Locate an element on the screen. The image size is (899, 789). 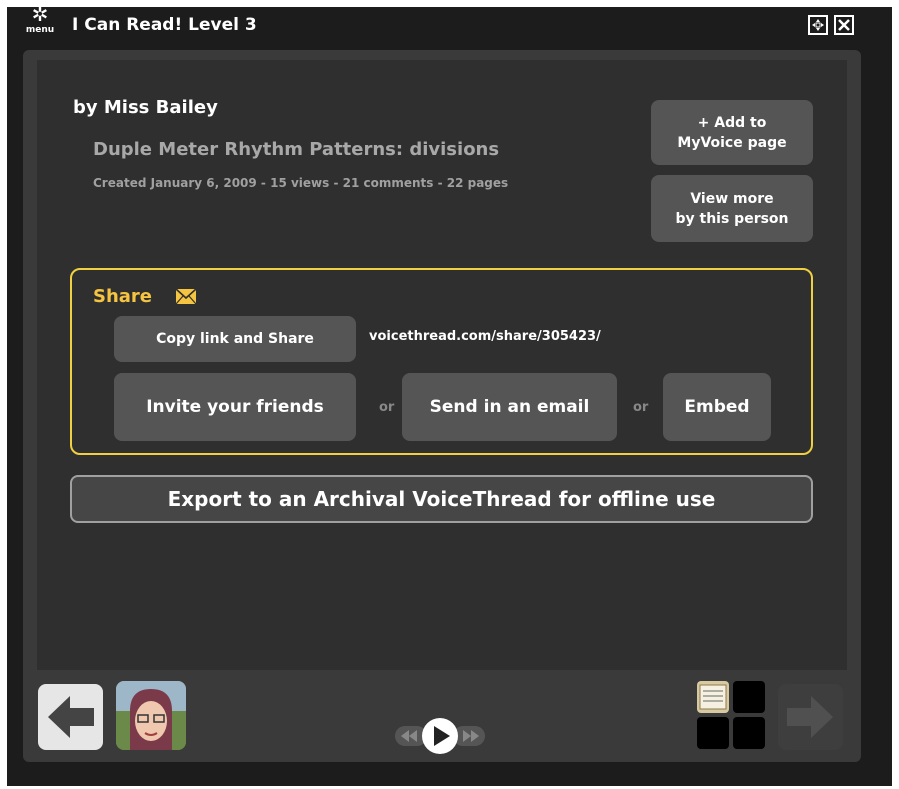
close-icon is located at coordinates (844, 25).